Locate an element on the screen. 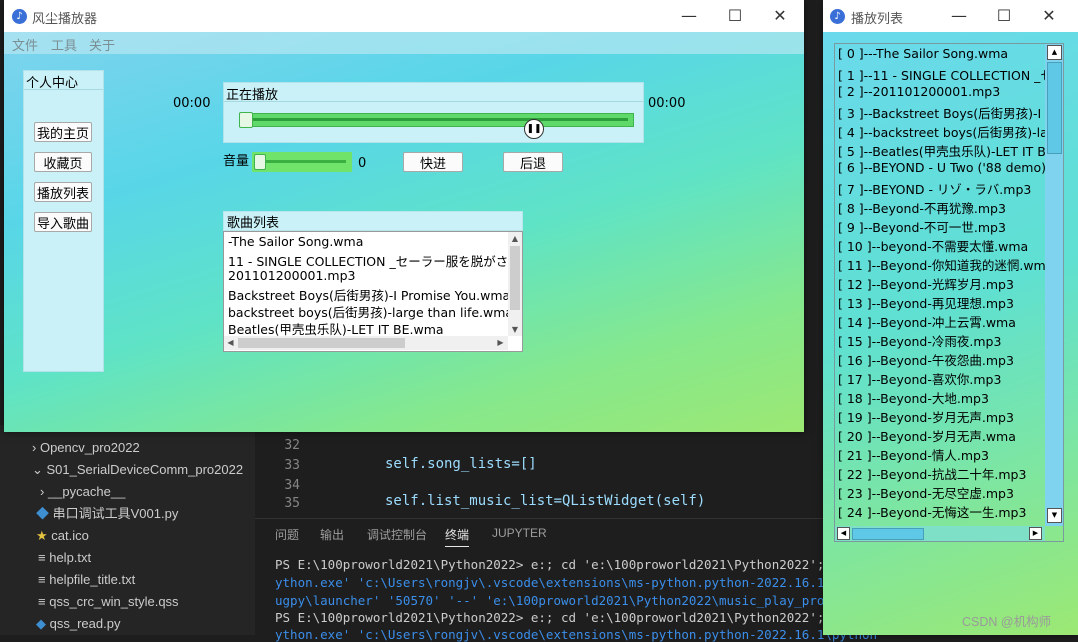 The image size is (1078, 642). text-file-icon: ≡ is located at coordinates (42, 557).